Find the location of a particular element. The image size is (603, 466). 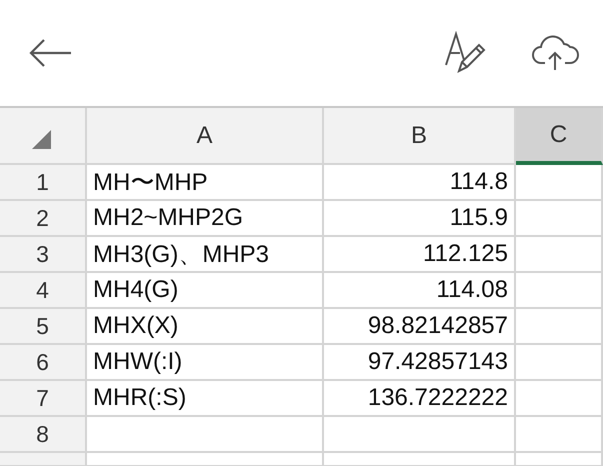

table-cell: MH〜MHP is located at coordinates (205, 183).